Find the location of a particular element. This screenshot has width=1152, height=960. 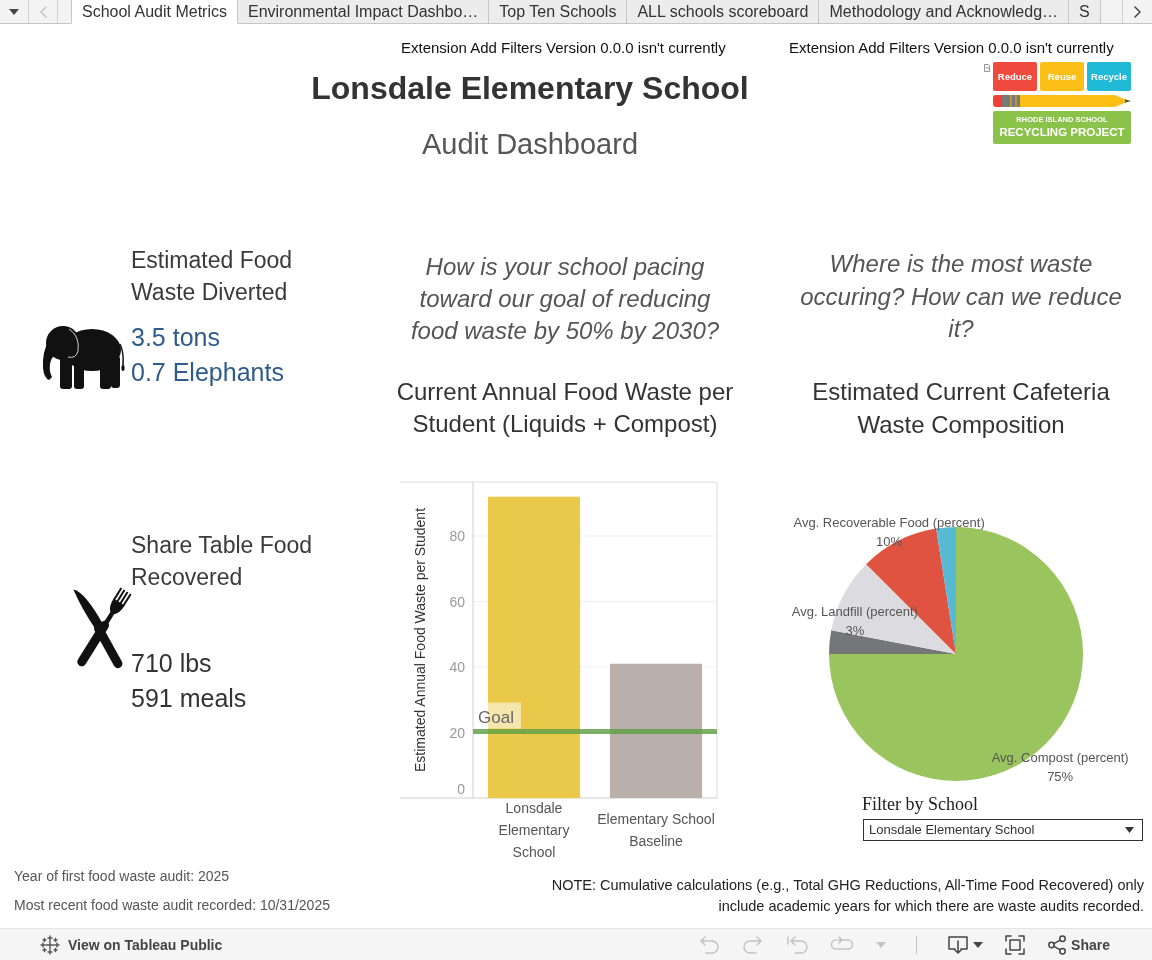

sheet-tab: Top Ten Schools is located at coordinates (558, 12).